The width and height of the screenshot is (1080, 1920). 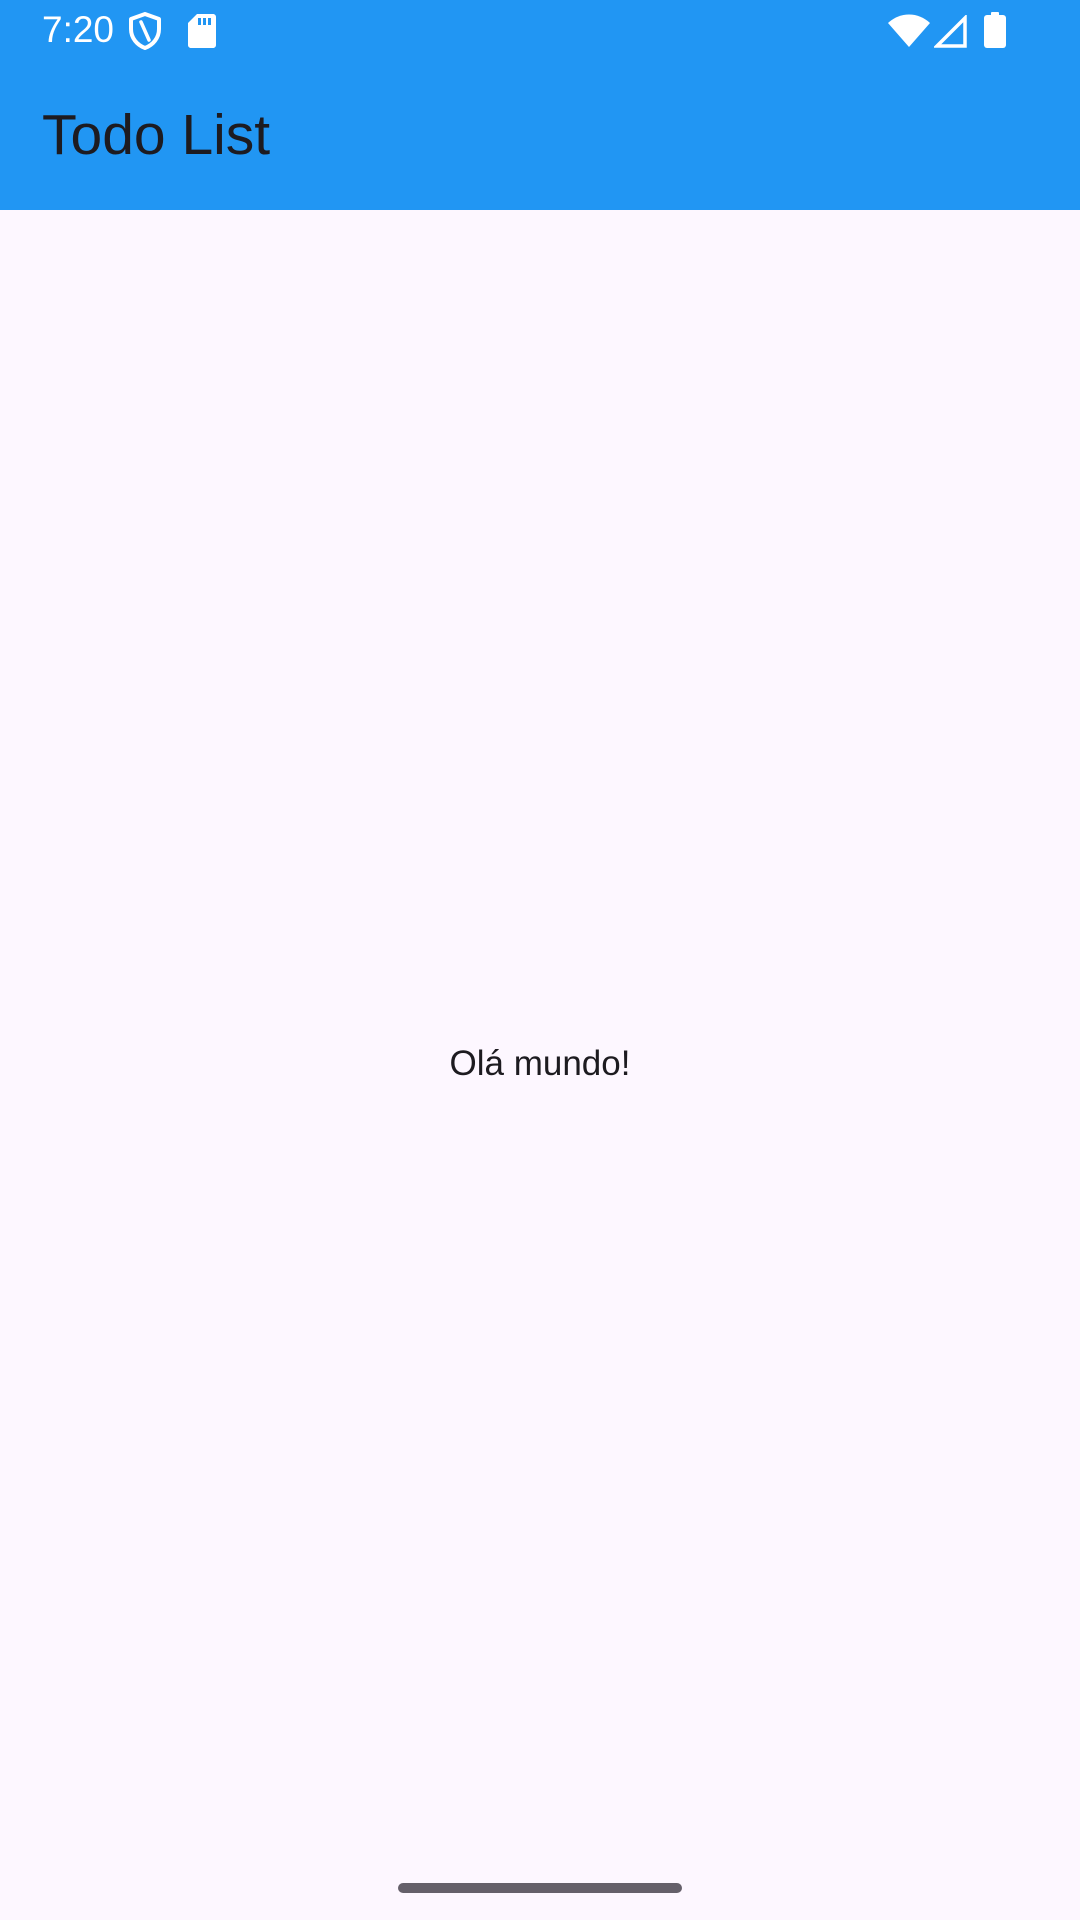 What do you see at coordinates (950, 31) in the screenshot?
I see `cell-signal-icon` at bounding box center [950, 31].